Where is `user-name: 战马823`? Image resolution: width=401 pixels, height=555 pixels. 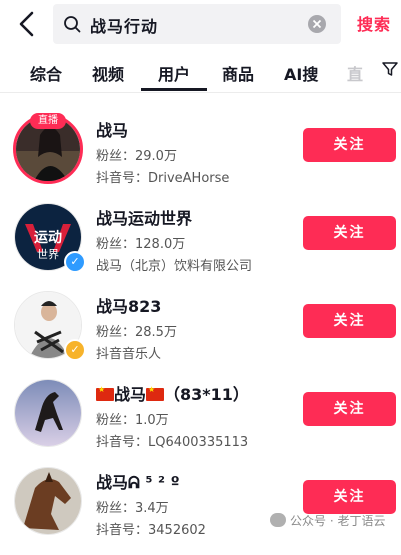
user-name: 战马823 is located at coordinates (129, 306).